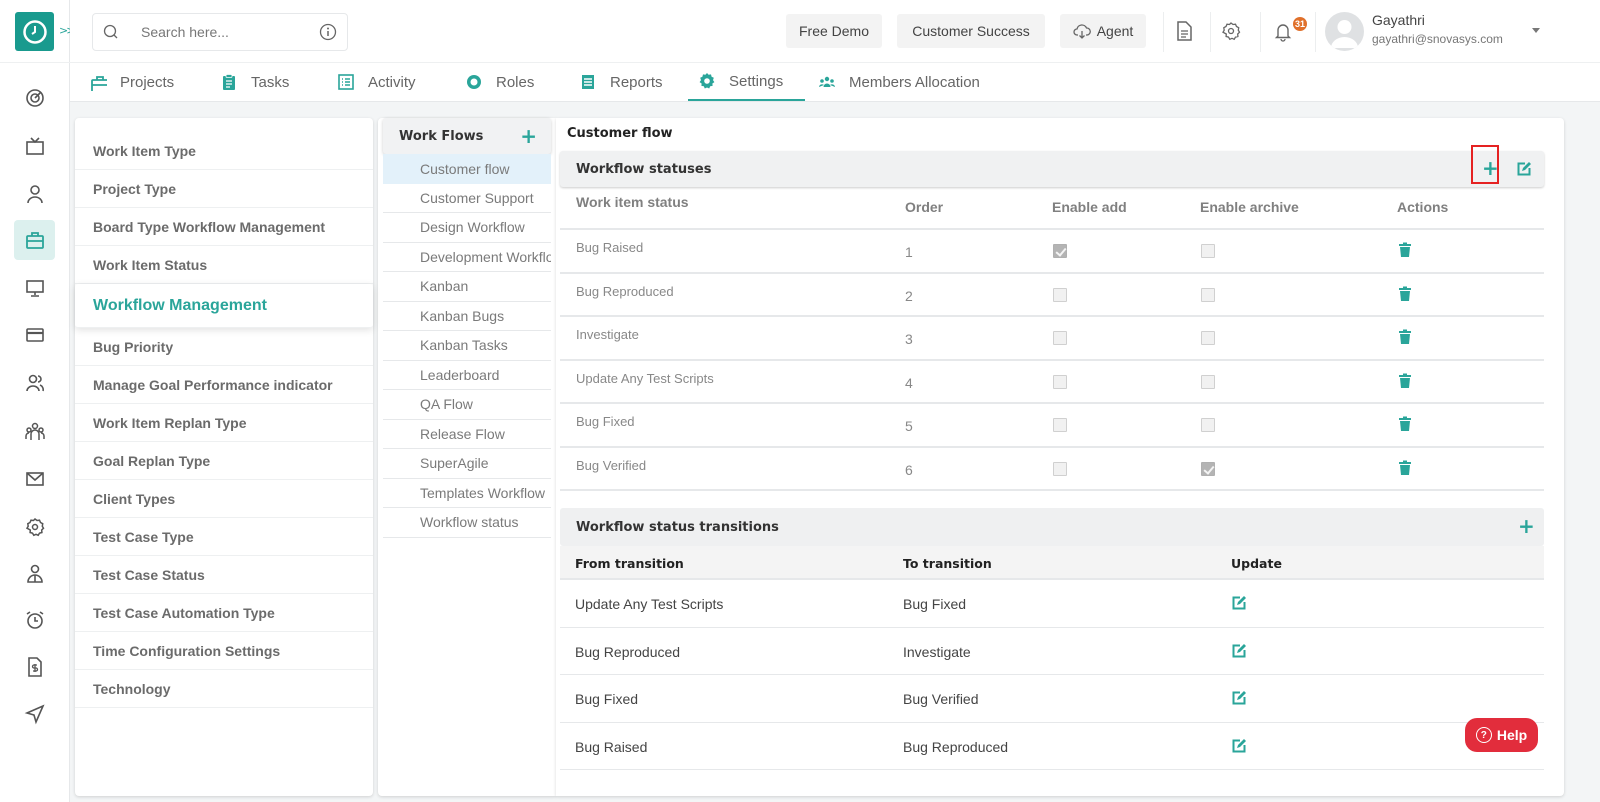 The image size is (1600, 802). I want to click on user-menu-caret-icon, so click(1536, 30).